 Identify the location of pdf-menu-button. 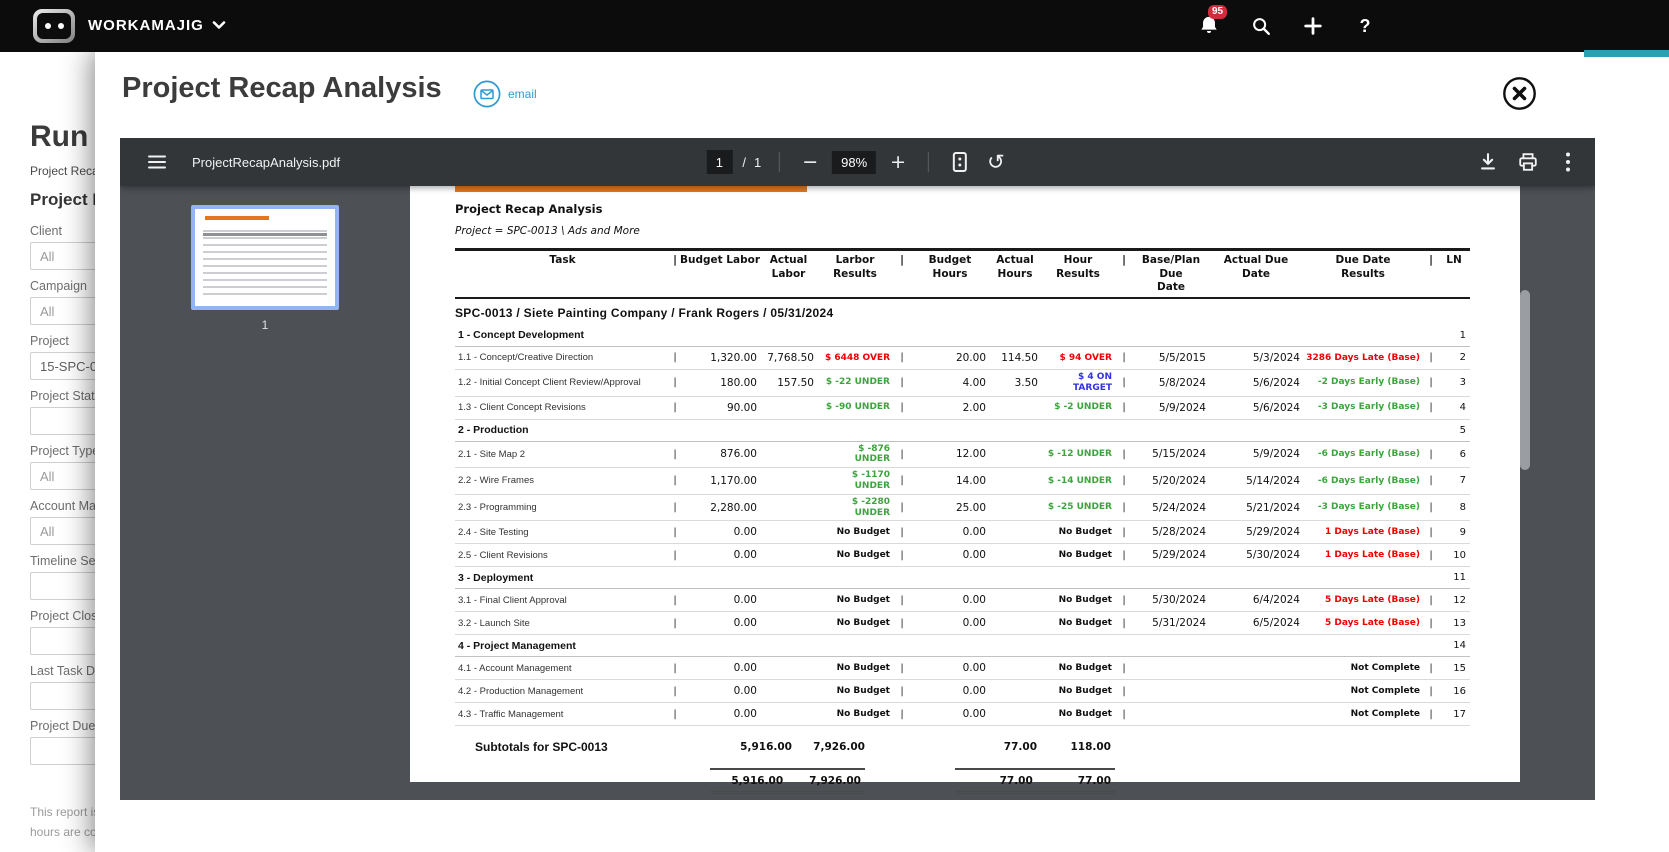
(157, 162).